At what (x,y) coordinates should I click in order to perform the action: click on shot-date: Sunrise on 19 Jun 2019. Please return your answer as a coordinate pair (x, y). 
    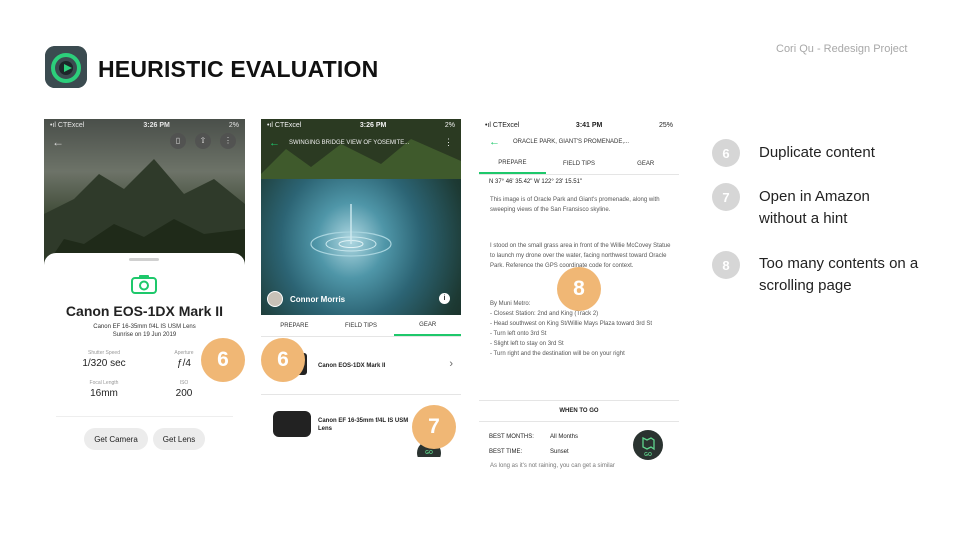
    Looking at the image, I should click on (144, 335).